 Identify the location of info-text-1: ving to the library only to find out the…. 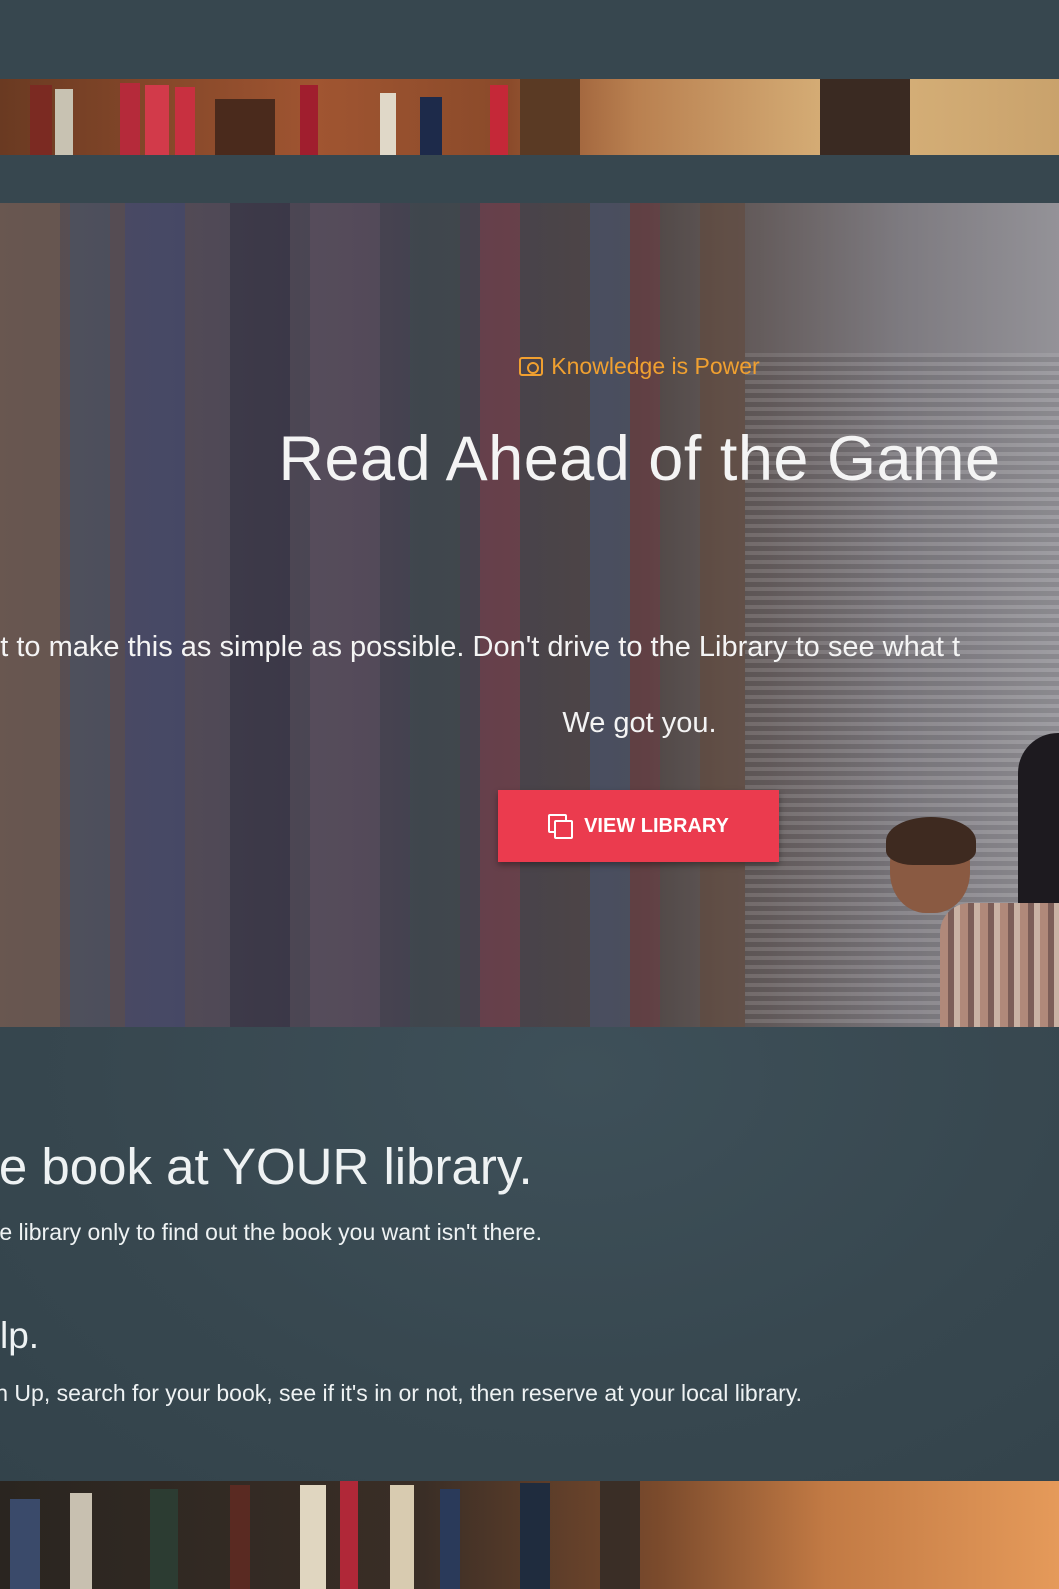
(271, 1232).